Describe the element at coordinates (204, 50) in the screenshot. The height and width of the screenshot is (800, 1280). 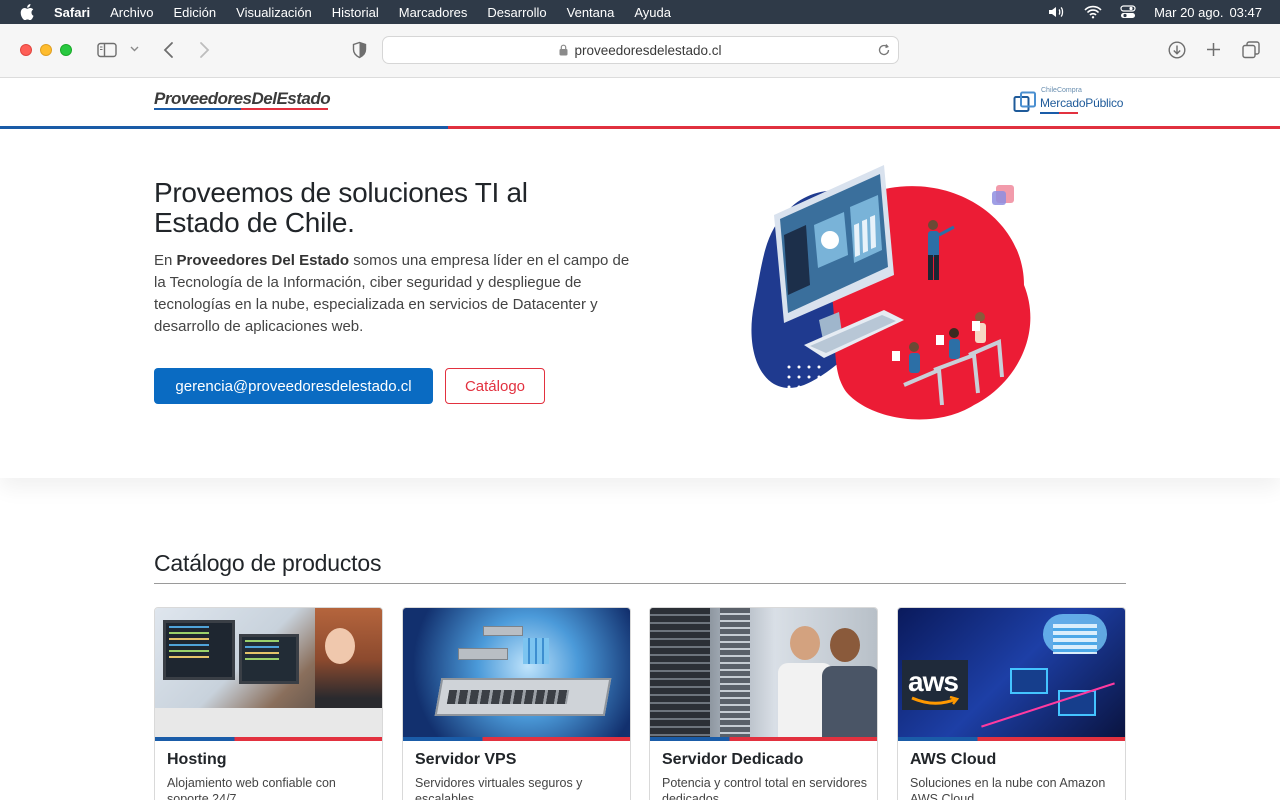
I see `forward-icon` at that location.